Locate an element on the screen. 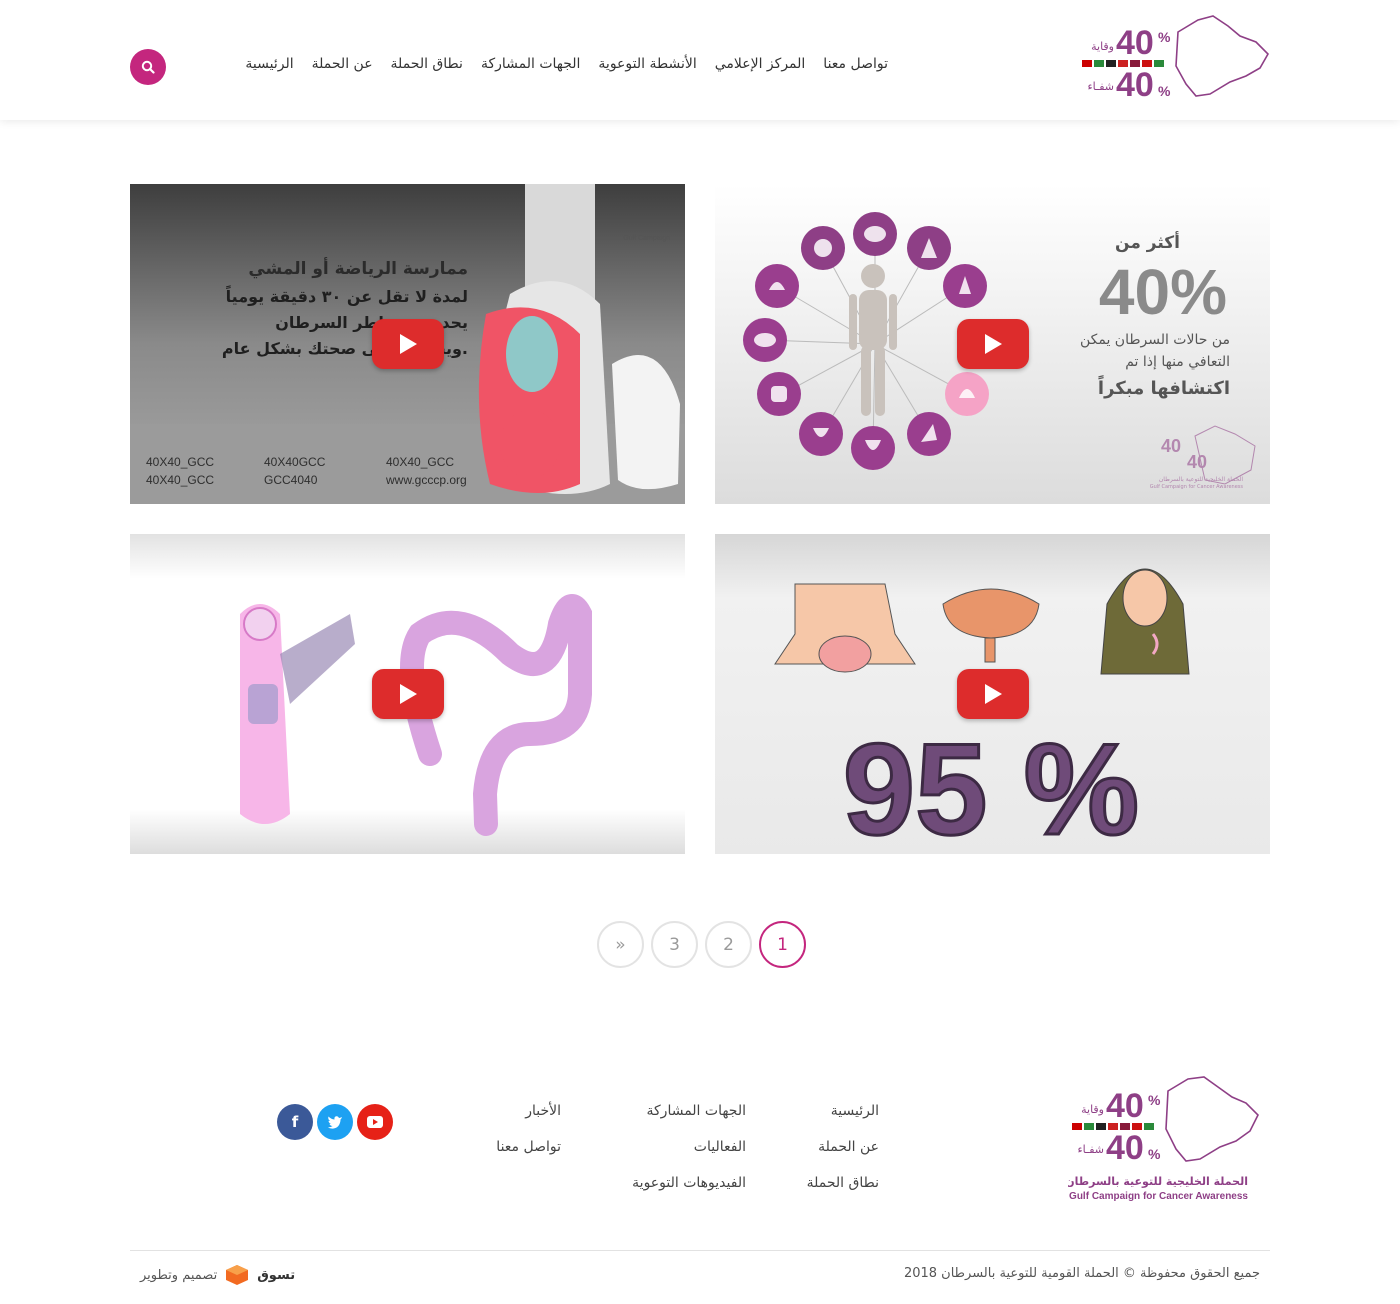 This screenshot has height=1304, width=1400. video-2-line-1: ممارسة الرياضة أو المشي is located at coordinates (358, 268).